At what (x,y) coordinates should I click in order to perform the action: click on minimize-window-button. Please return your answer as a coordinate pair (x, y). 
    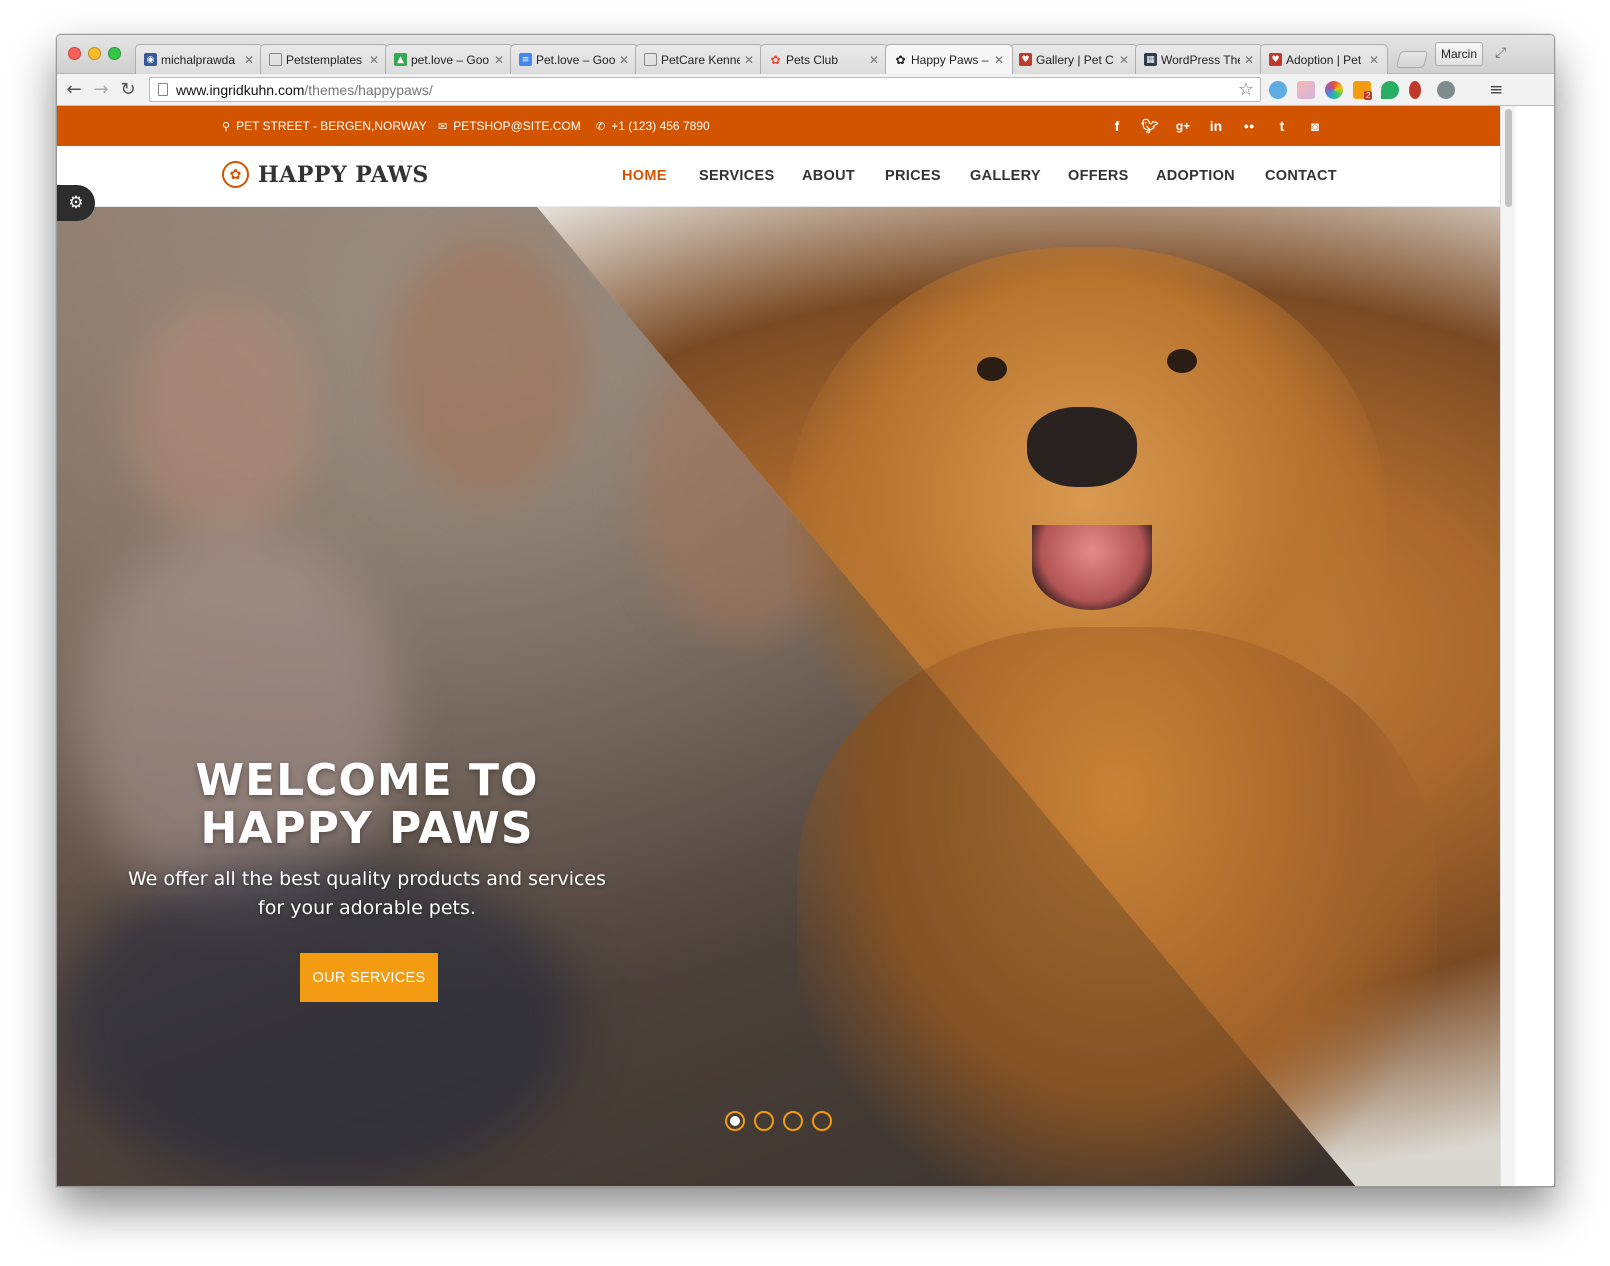
    Looking at the image, I should click on (94, 53).